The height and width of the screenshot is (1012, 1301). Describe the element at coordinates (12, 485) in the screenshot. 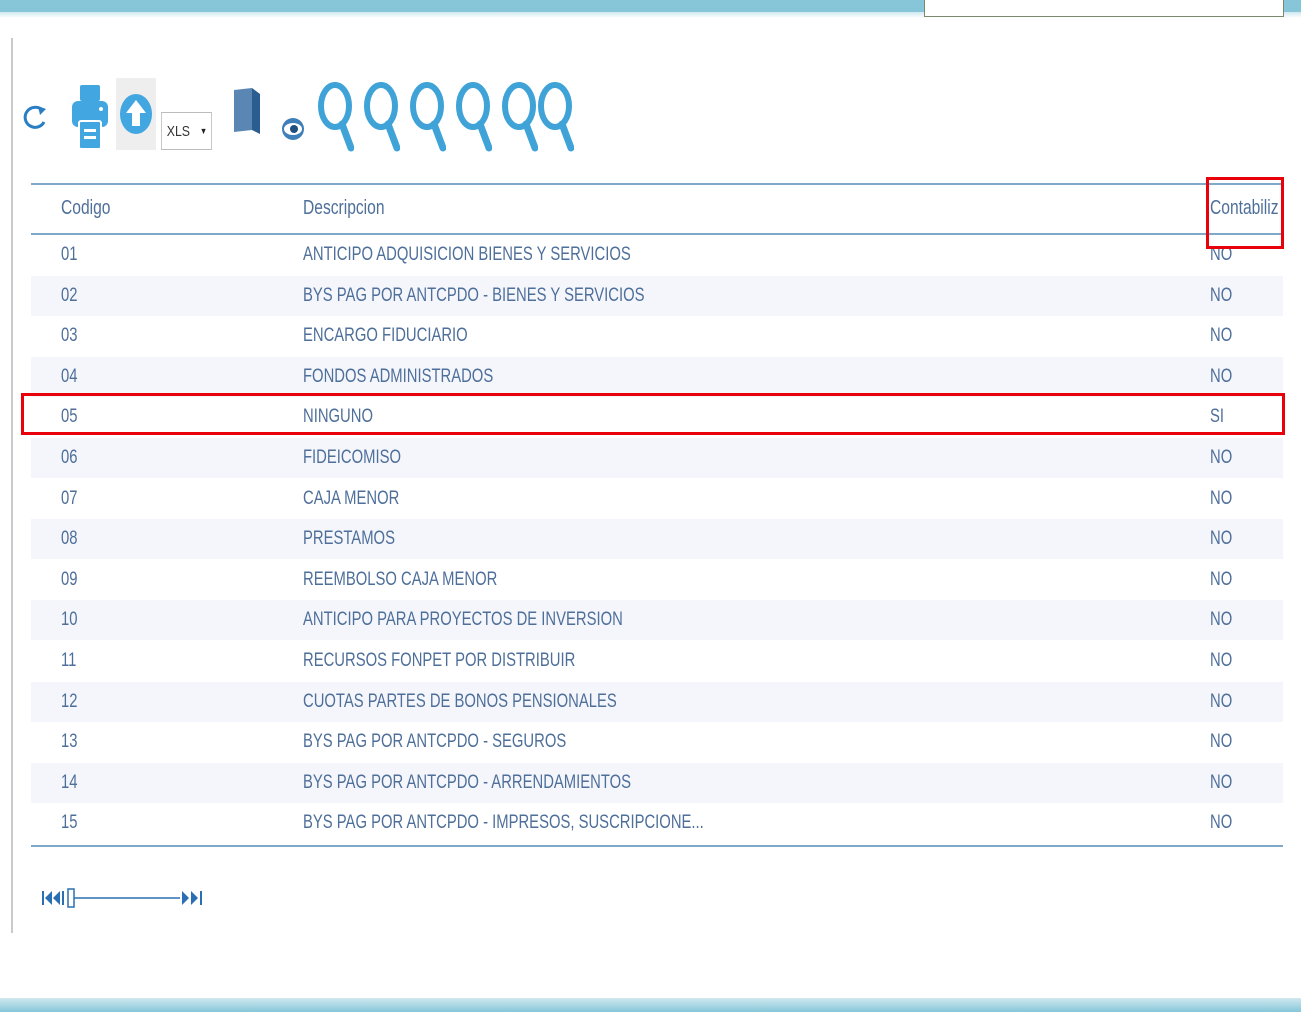

I see `panel-left-border` at that location.